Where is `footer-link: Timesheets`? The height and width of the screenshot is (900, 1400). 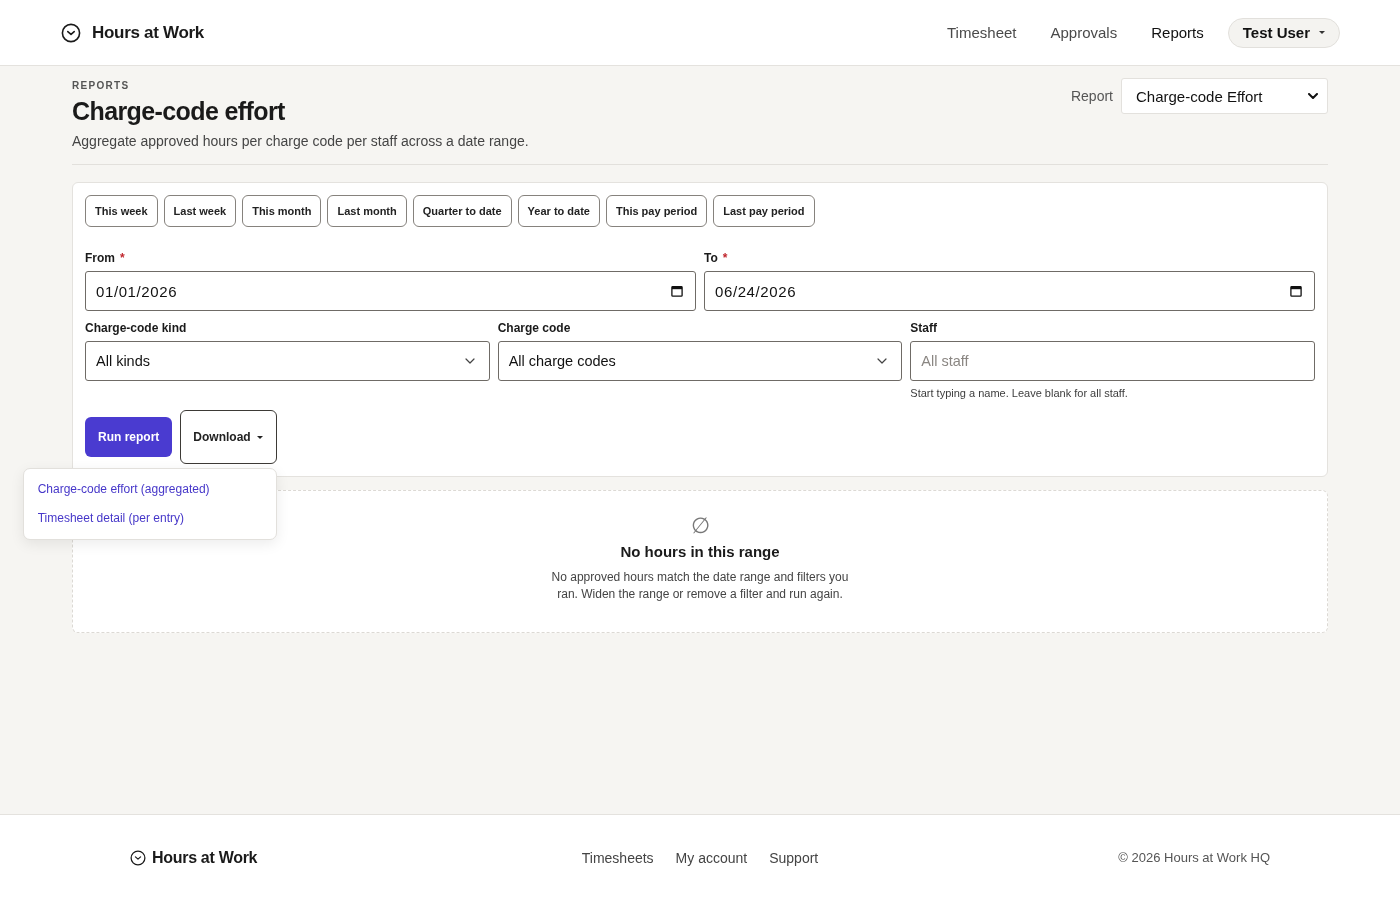 footer-link: Timesheets is located at coordinates (617, 857).